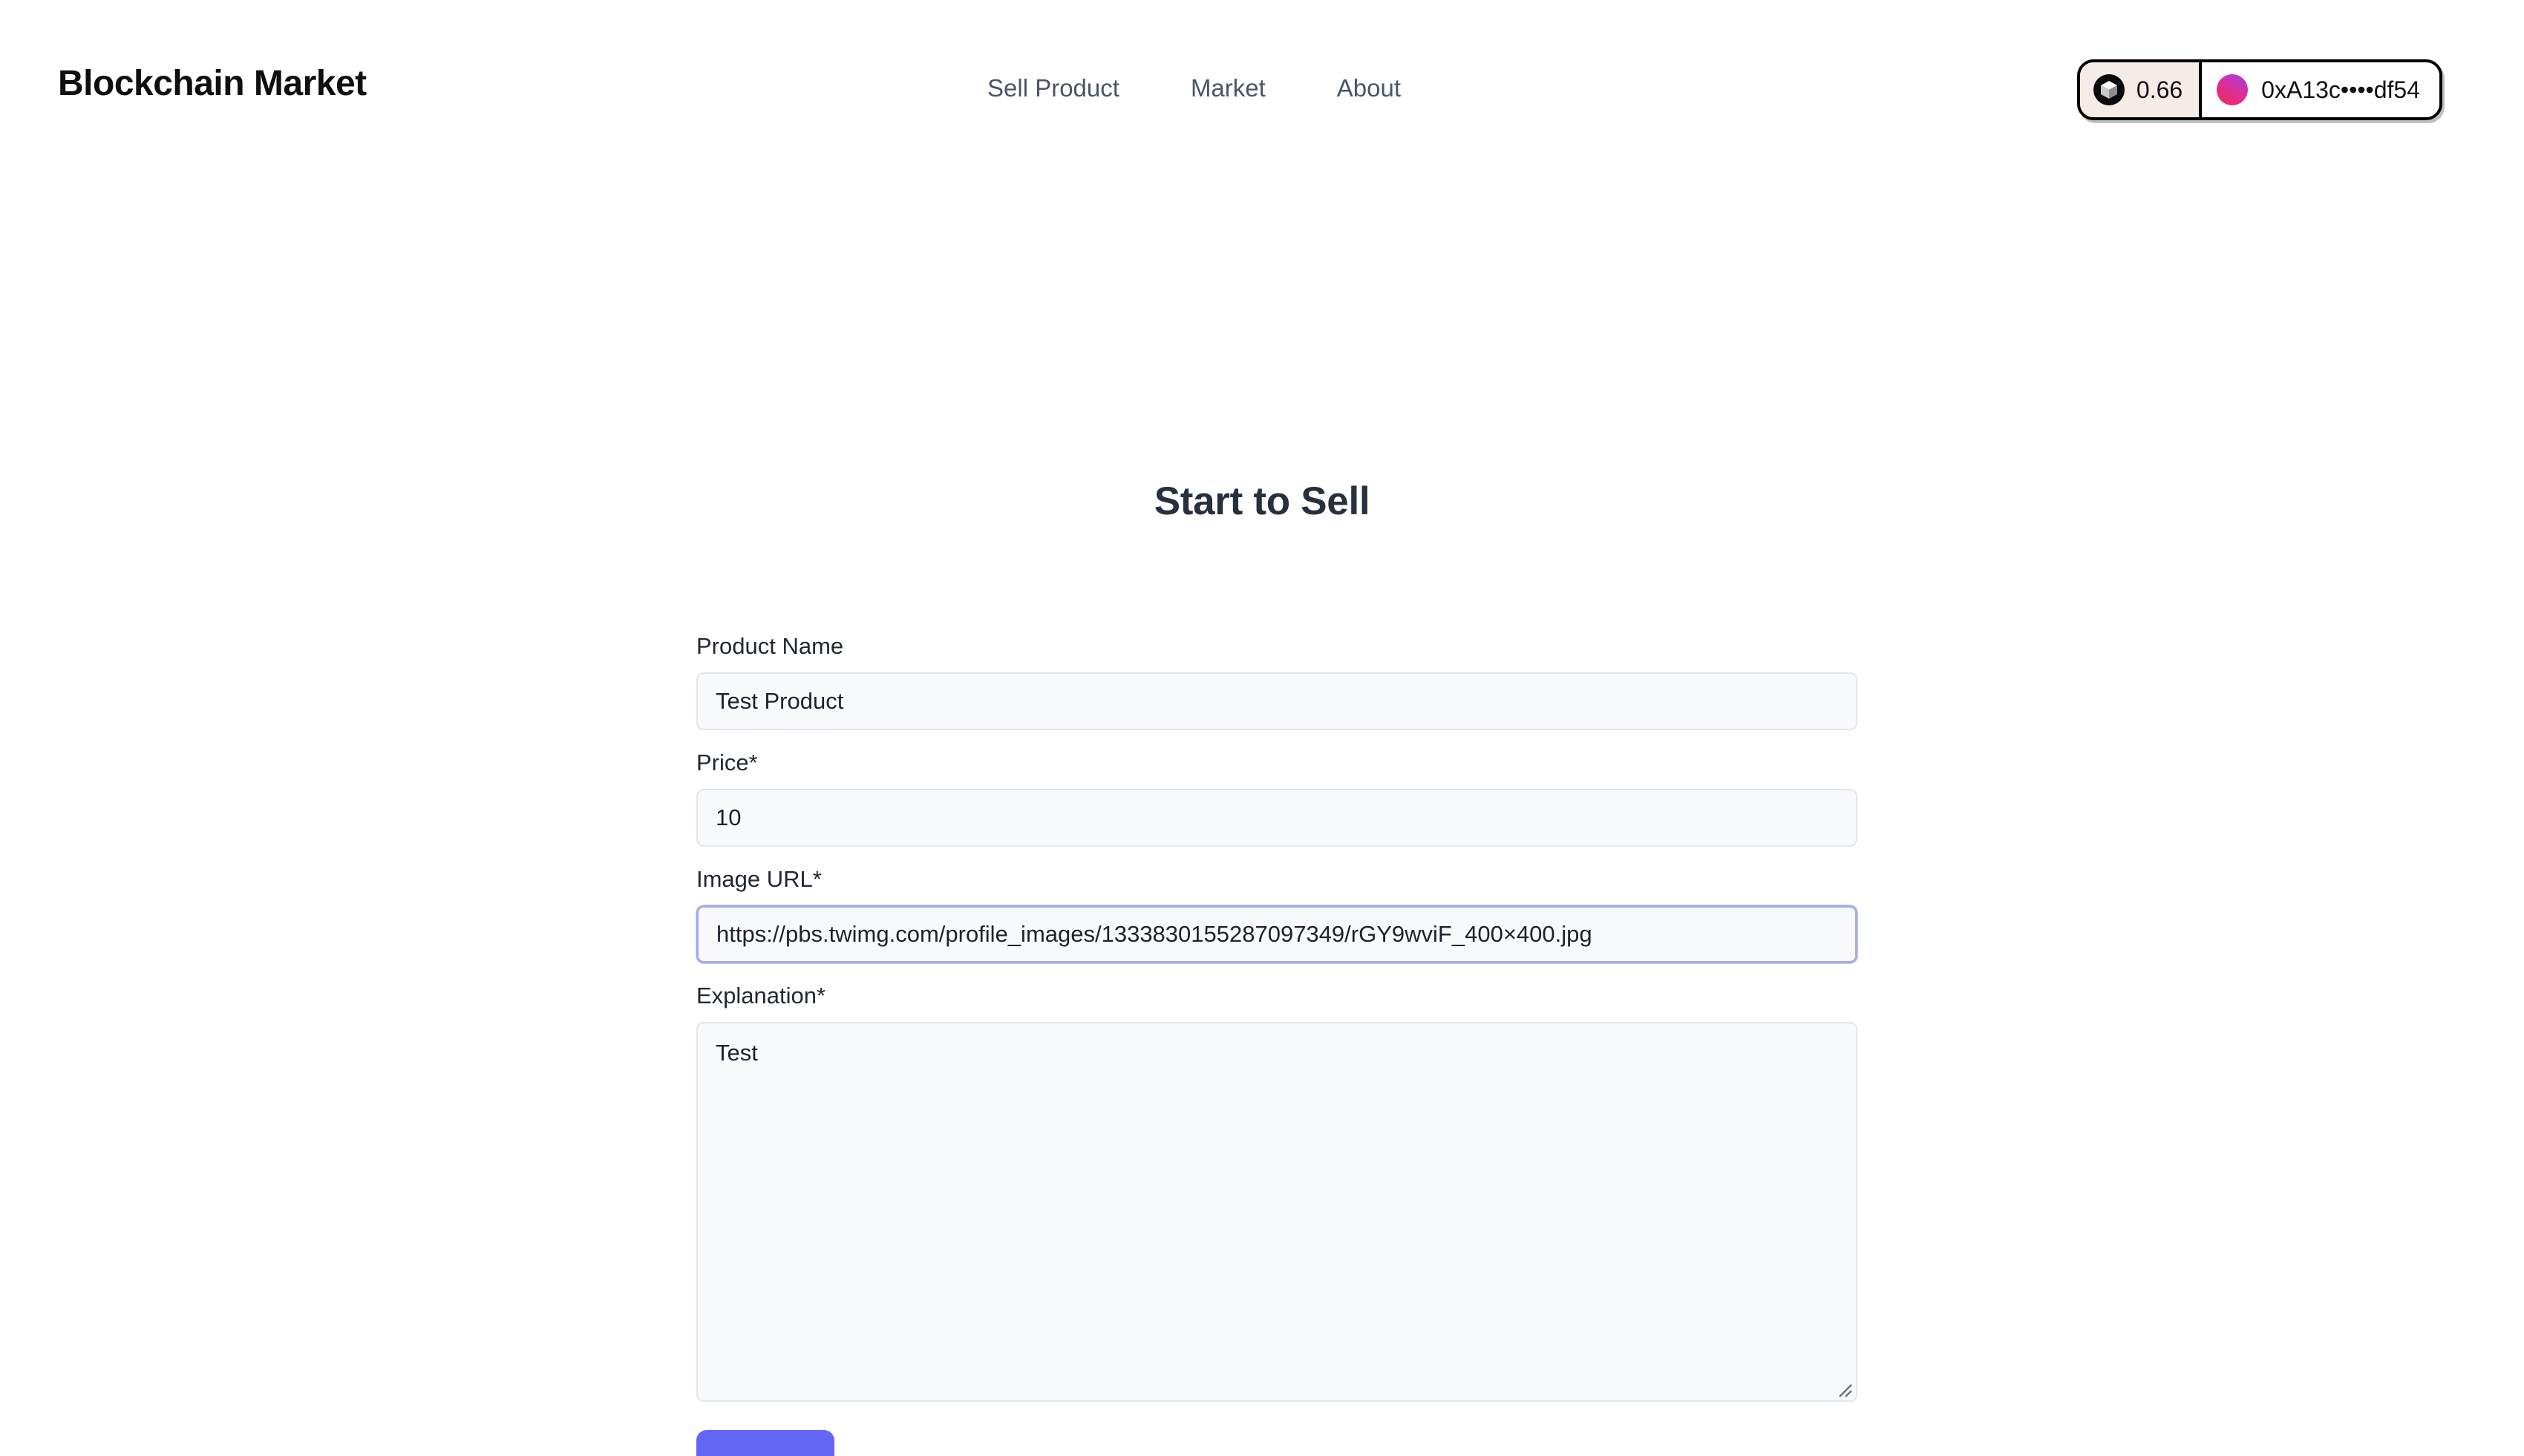 This screenshot has width=2524, height=1456. What do you see at coordinates (1276, 701) in the screenshot?
I see `product-name-input` at bounding box center [1276, 701].